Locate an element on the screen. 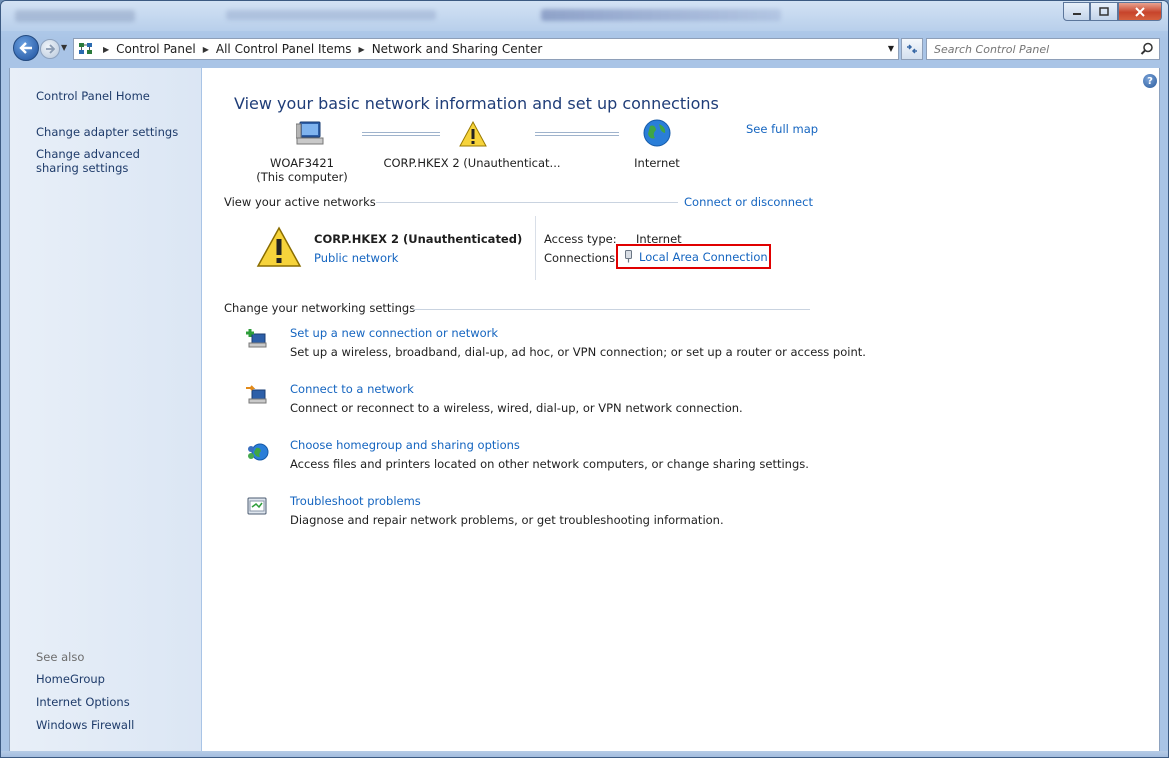 Image resolution: width=1169 pixels, height=758 pixels. computer-name: WOAF3421 is located at coordinates (302, 163).